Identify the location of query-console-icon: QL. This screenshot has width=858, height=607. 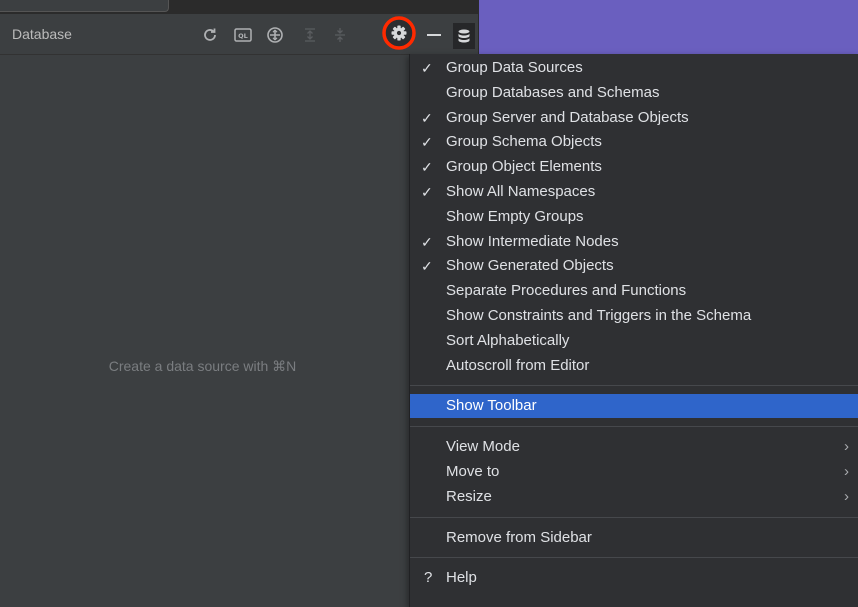
(243, 35).